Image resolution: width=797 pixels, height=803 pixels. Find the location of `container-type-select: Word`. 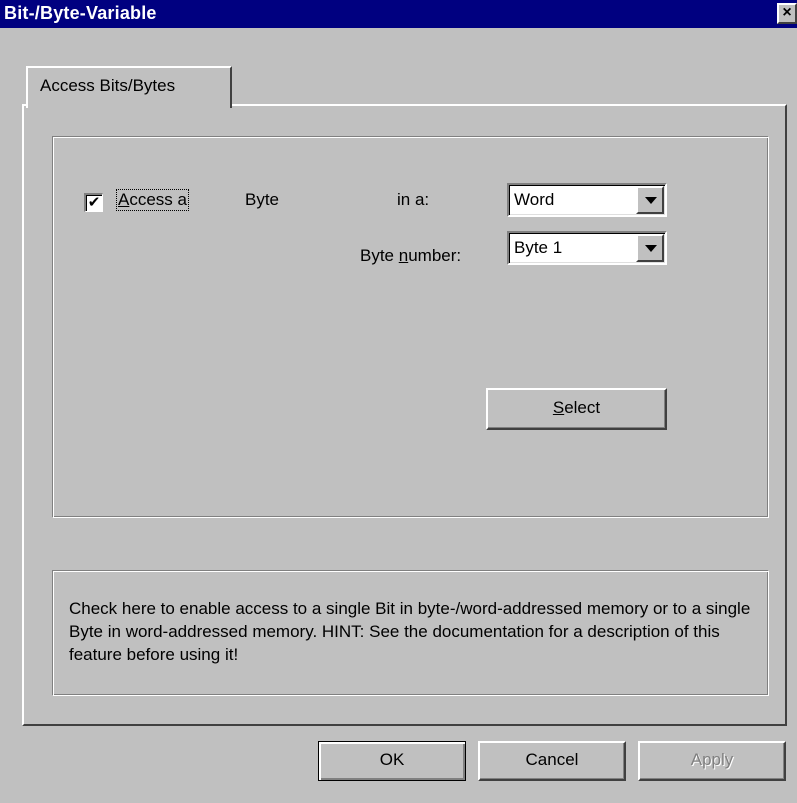

container-type-select: Word is located at coordinates (587, 200).